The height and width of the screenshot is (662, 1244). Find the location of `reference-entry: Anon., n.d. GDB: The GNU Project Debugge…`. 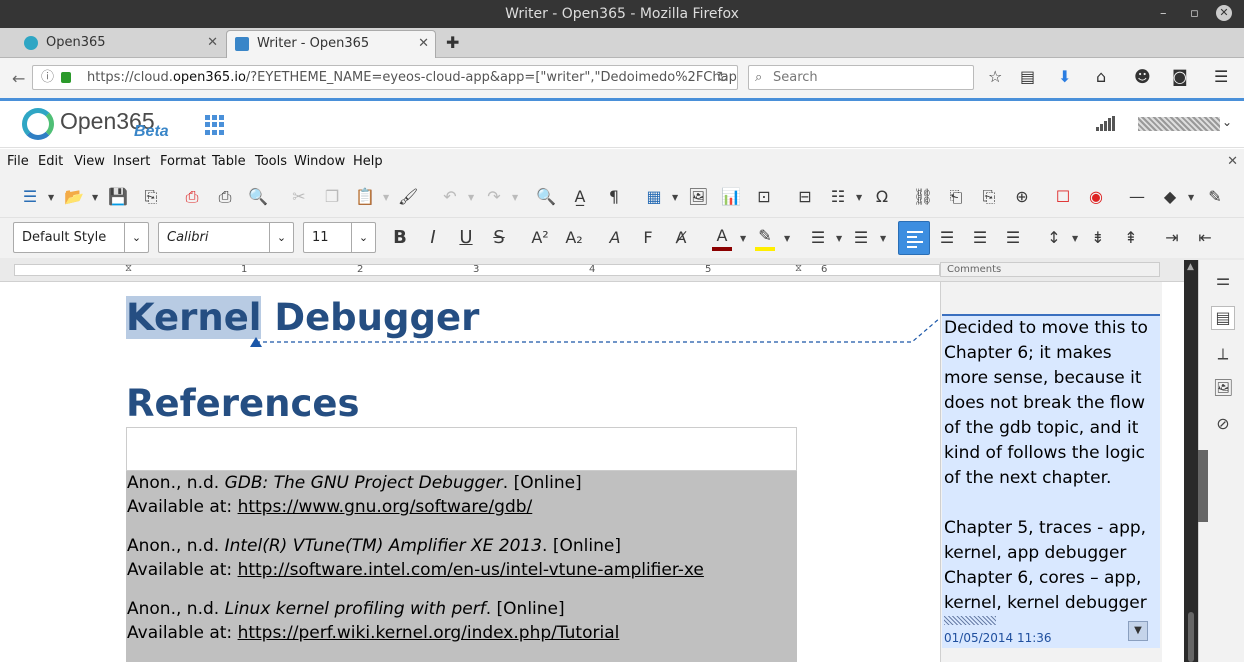

reference-entry: Anon., n.d. GDB: The GNU Project Debugge… is located at coordinates (462, 495).